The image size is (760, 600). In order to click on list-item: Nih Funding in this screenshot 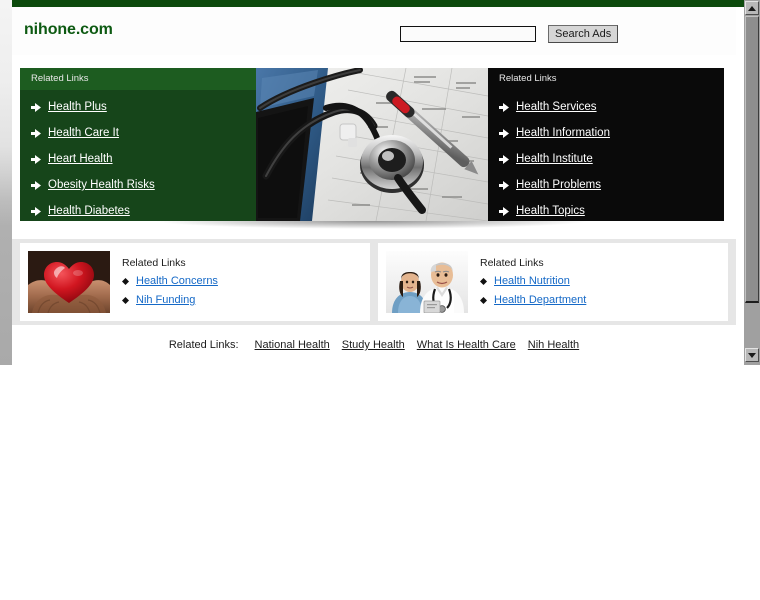, I will do `click(242, 300)`.